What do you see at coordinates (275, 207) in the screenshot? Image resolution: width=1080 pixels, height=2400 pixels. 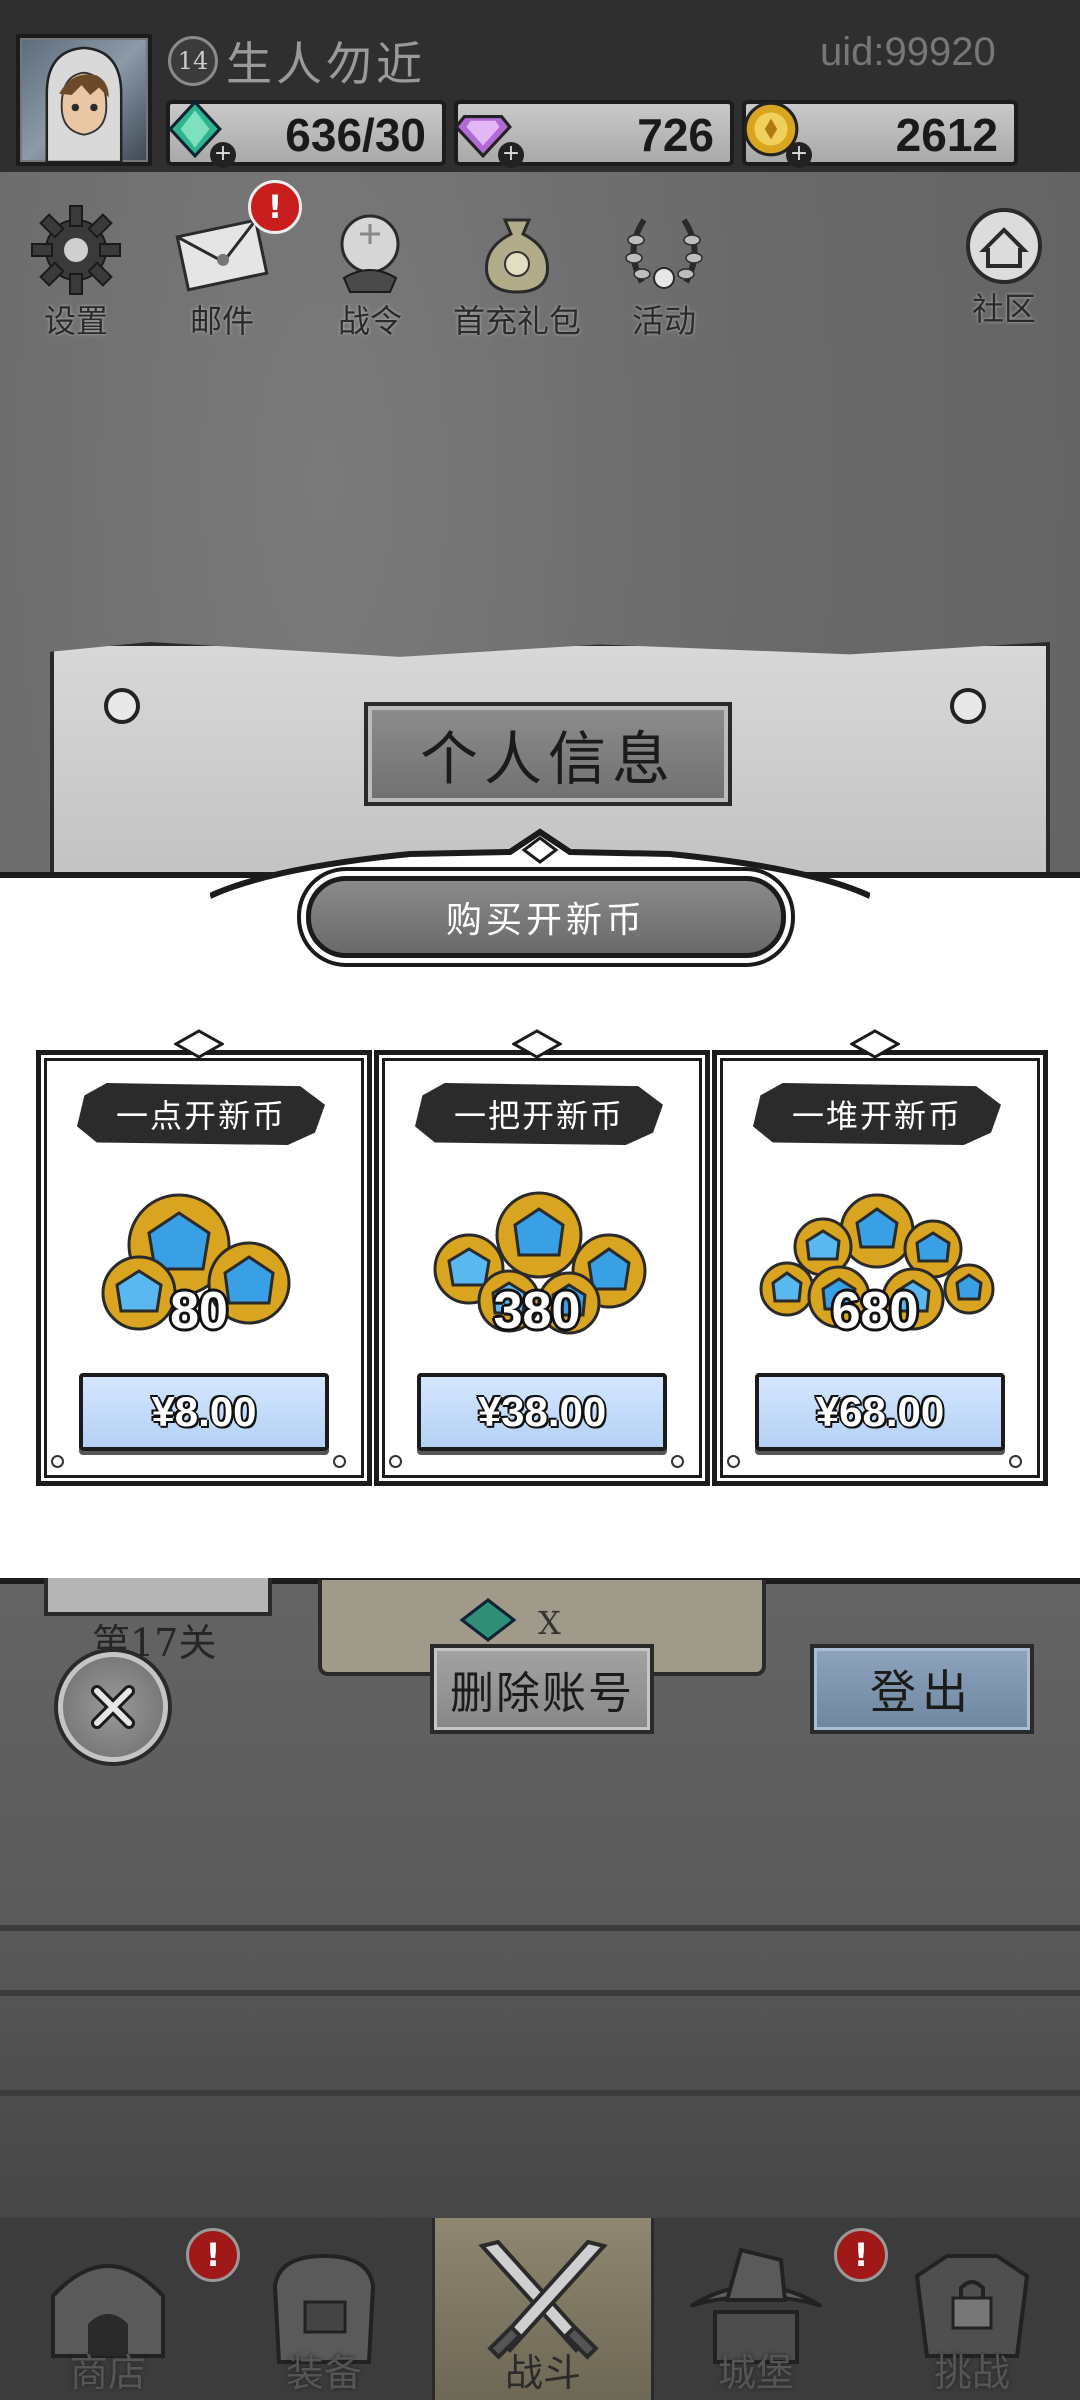 I see `mail-alert-badge: !` at bounding box center [275, 207].